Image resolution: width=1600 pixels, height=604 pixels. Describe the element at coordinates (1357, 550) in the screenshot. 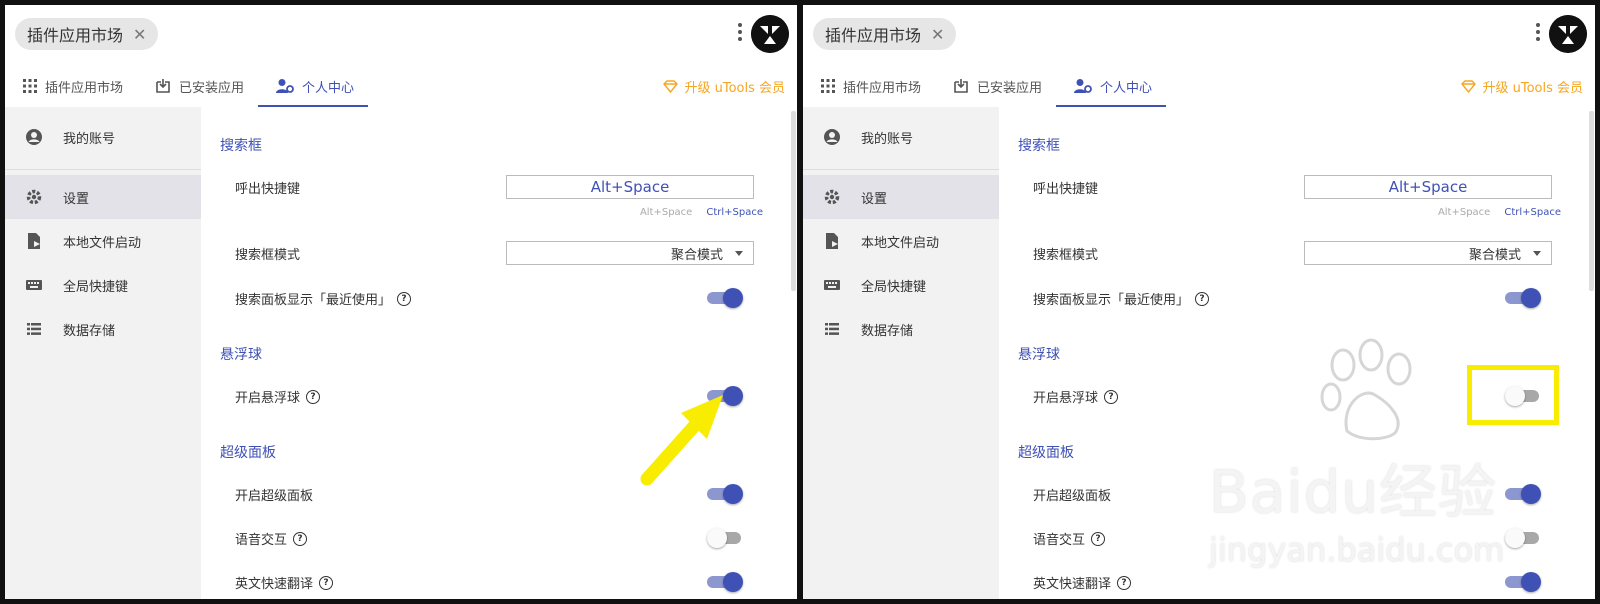

I see `watermark-sub: jingyan.baidu.com` at that location.